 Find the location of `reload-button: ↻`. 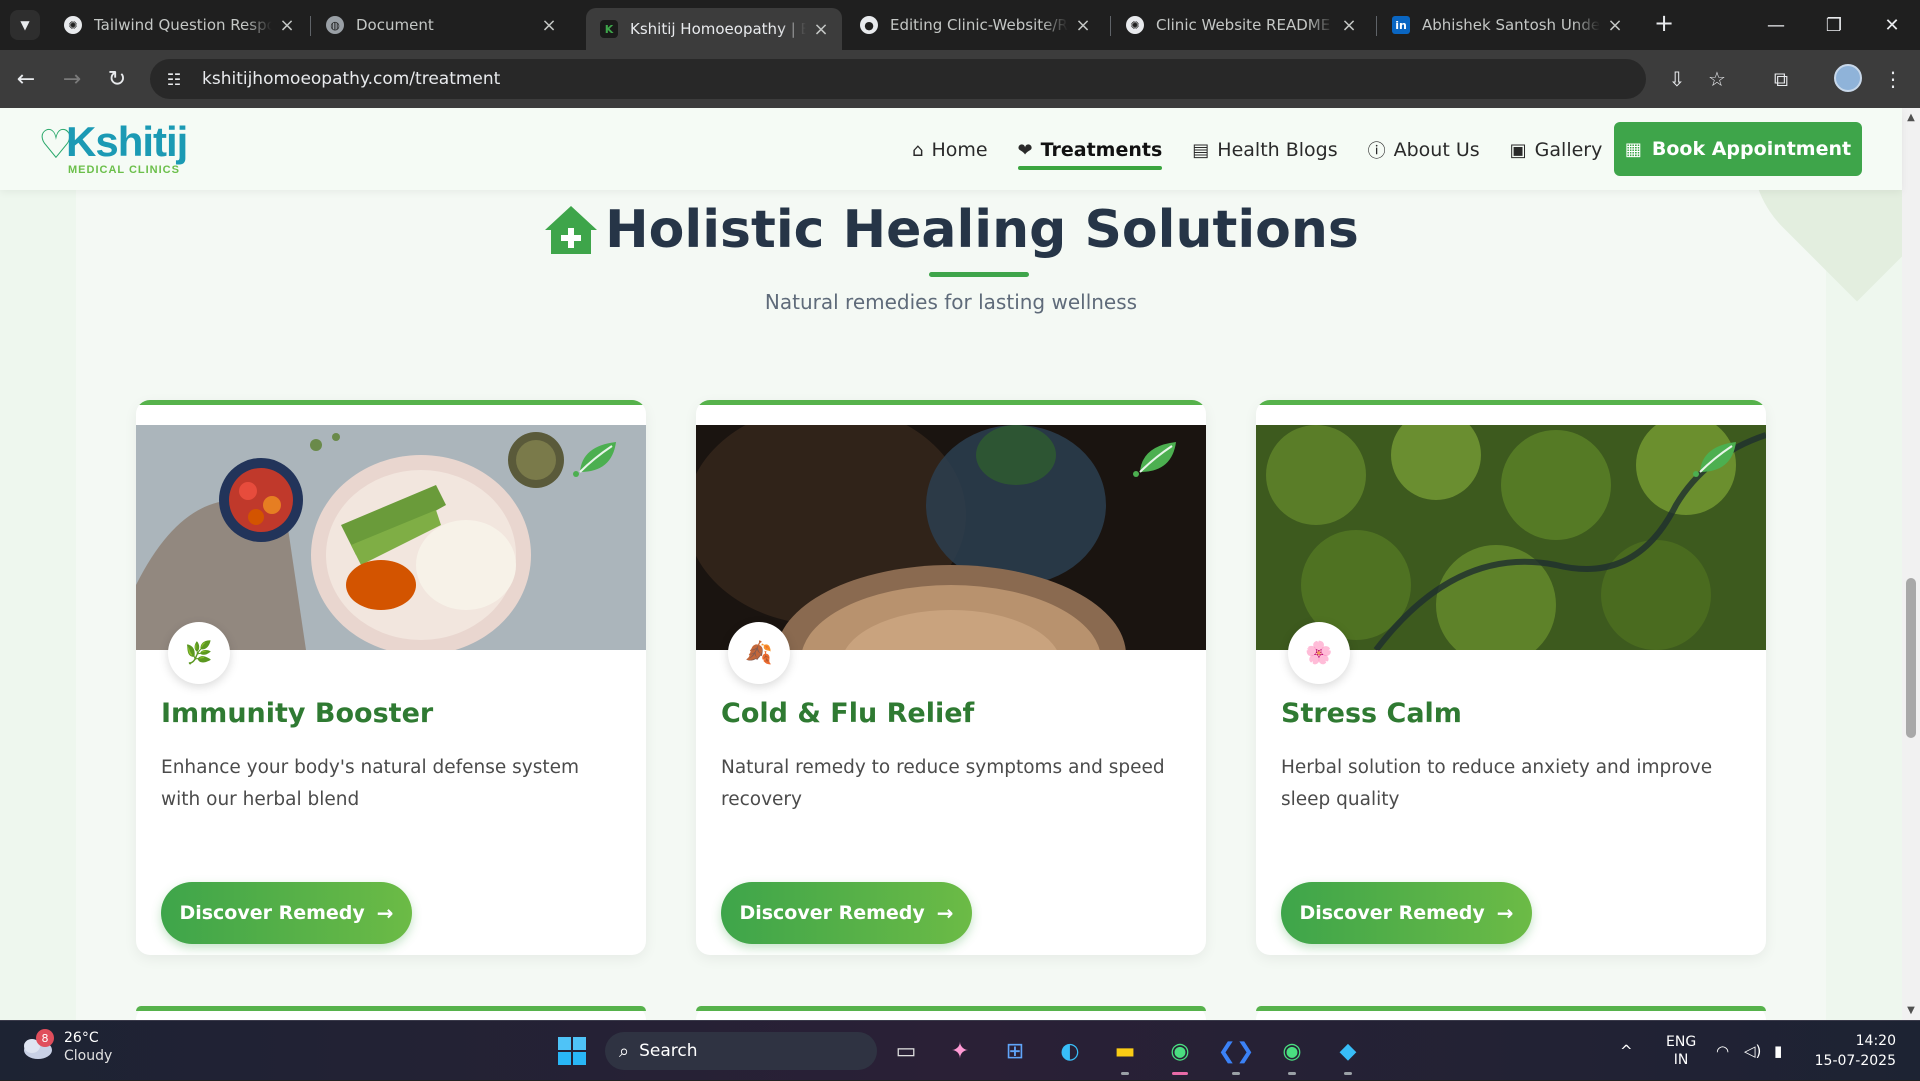

reload-button: ↻ is located at coordinates (117, 79).